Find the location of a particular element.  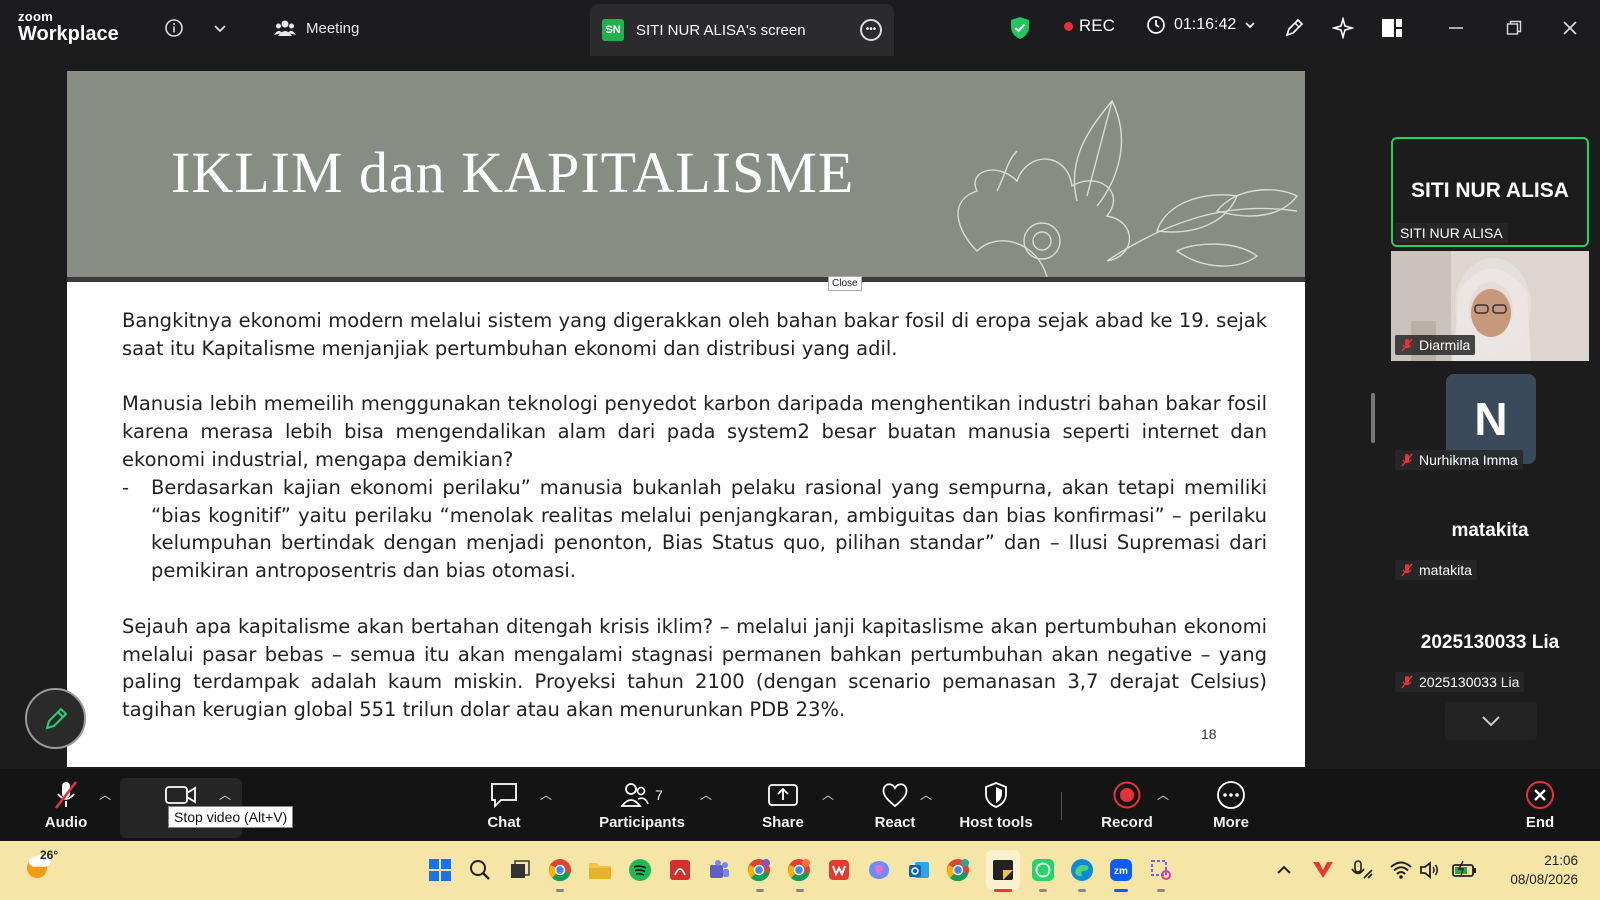

minimize-icon is located at coordinates (1456, 28).